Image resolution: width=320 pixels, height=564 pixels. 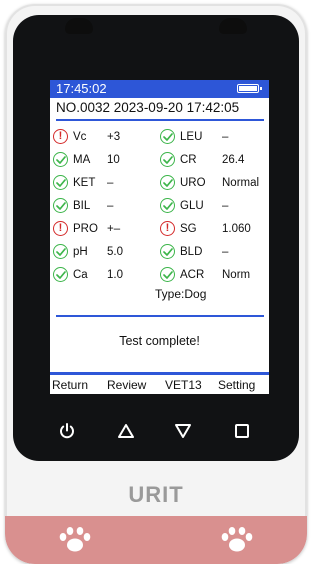 I want to click on header-divider, so click(x=160, y=120).